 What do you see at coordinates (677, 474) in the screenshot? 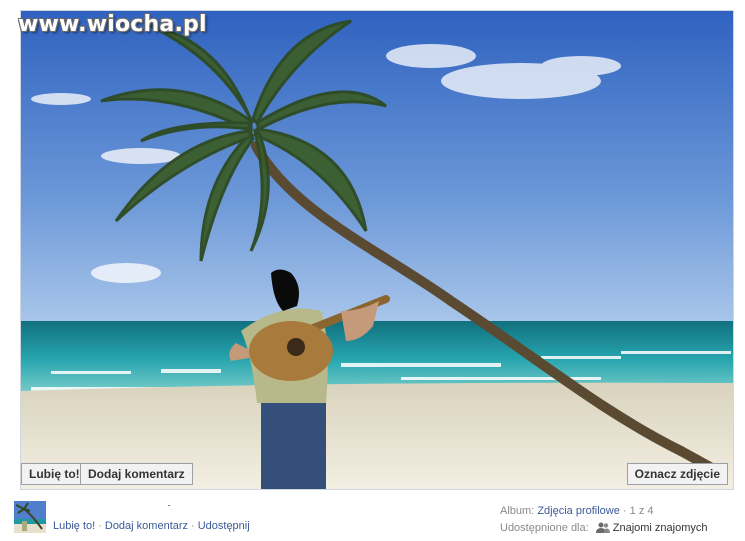
I see `tag-photo-button: Oznacz zdjęcie` at bounding box center [677, 474].